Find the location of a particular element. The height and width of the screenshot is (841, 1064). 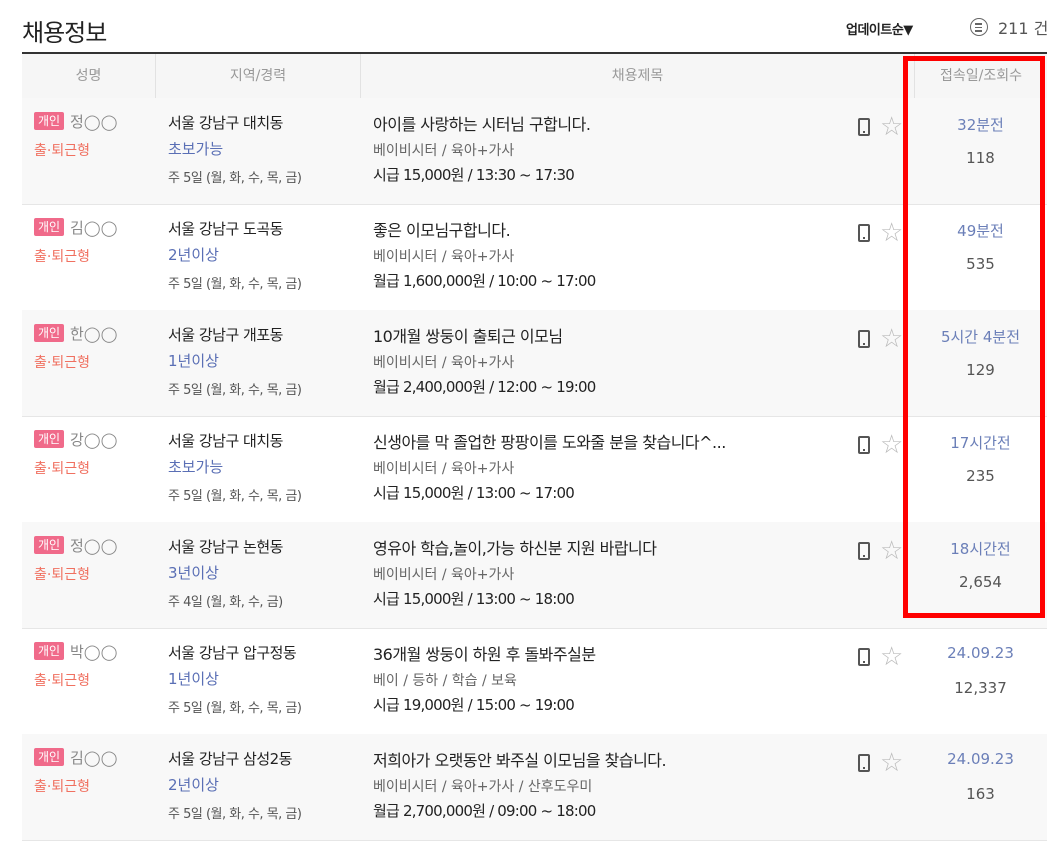

job-title-link: 36개월 쌍둥이 하원 후 돌봐주실분 is located at coordinates (484, 653).